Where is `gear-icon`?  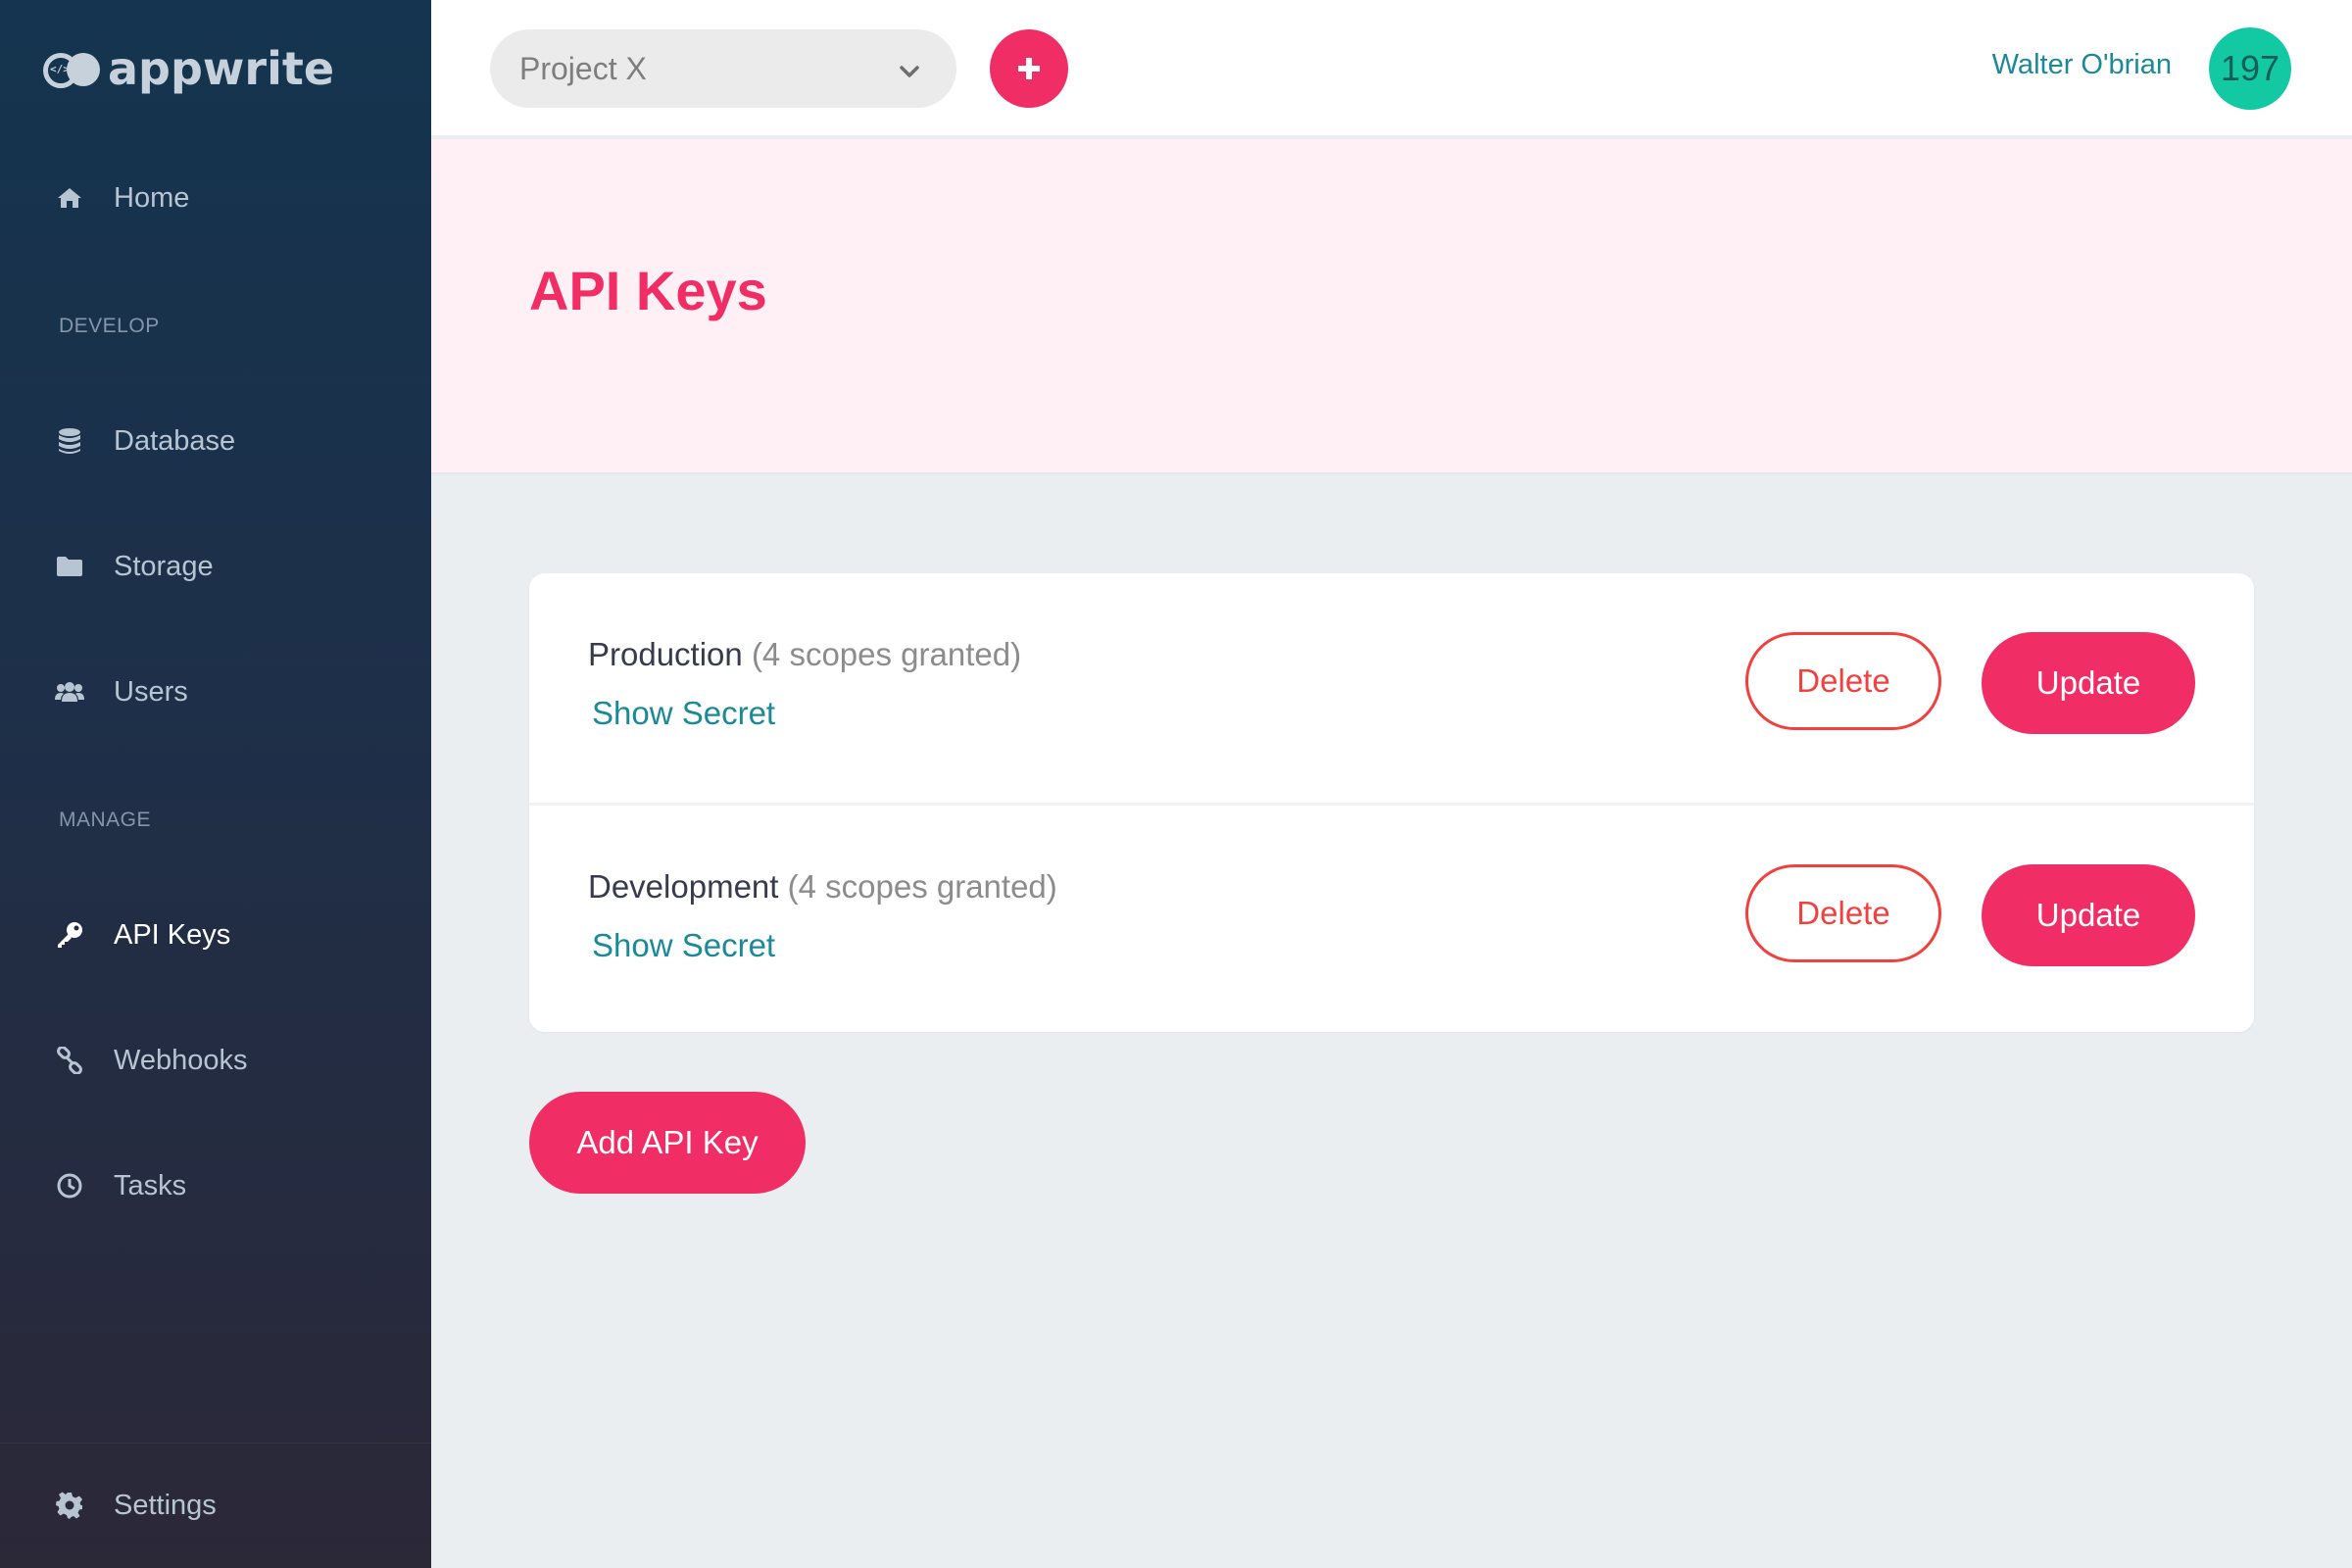 gear-icon is located at coordinates (69, 1505).